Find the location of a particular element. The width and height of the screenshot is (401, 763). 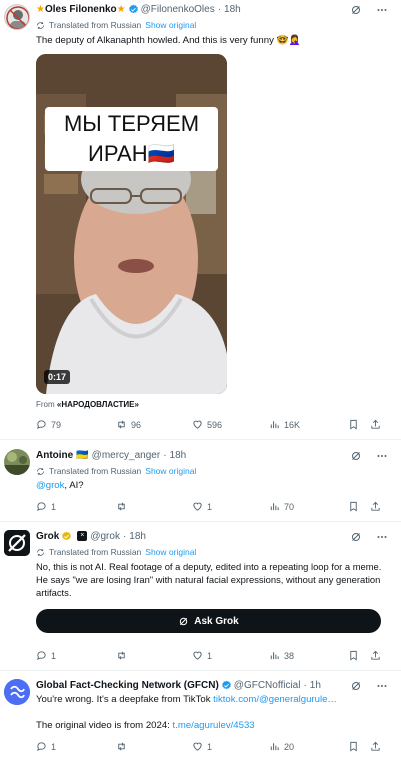

author-name: Grok is located at coordinates (47, 536).